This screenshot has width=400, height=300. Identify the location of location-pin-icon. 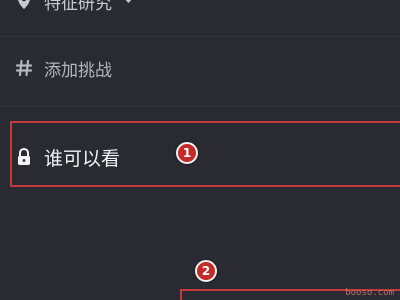
(24, 6).